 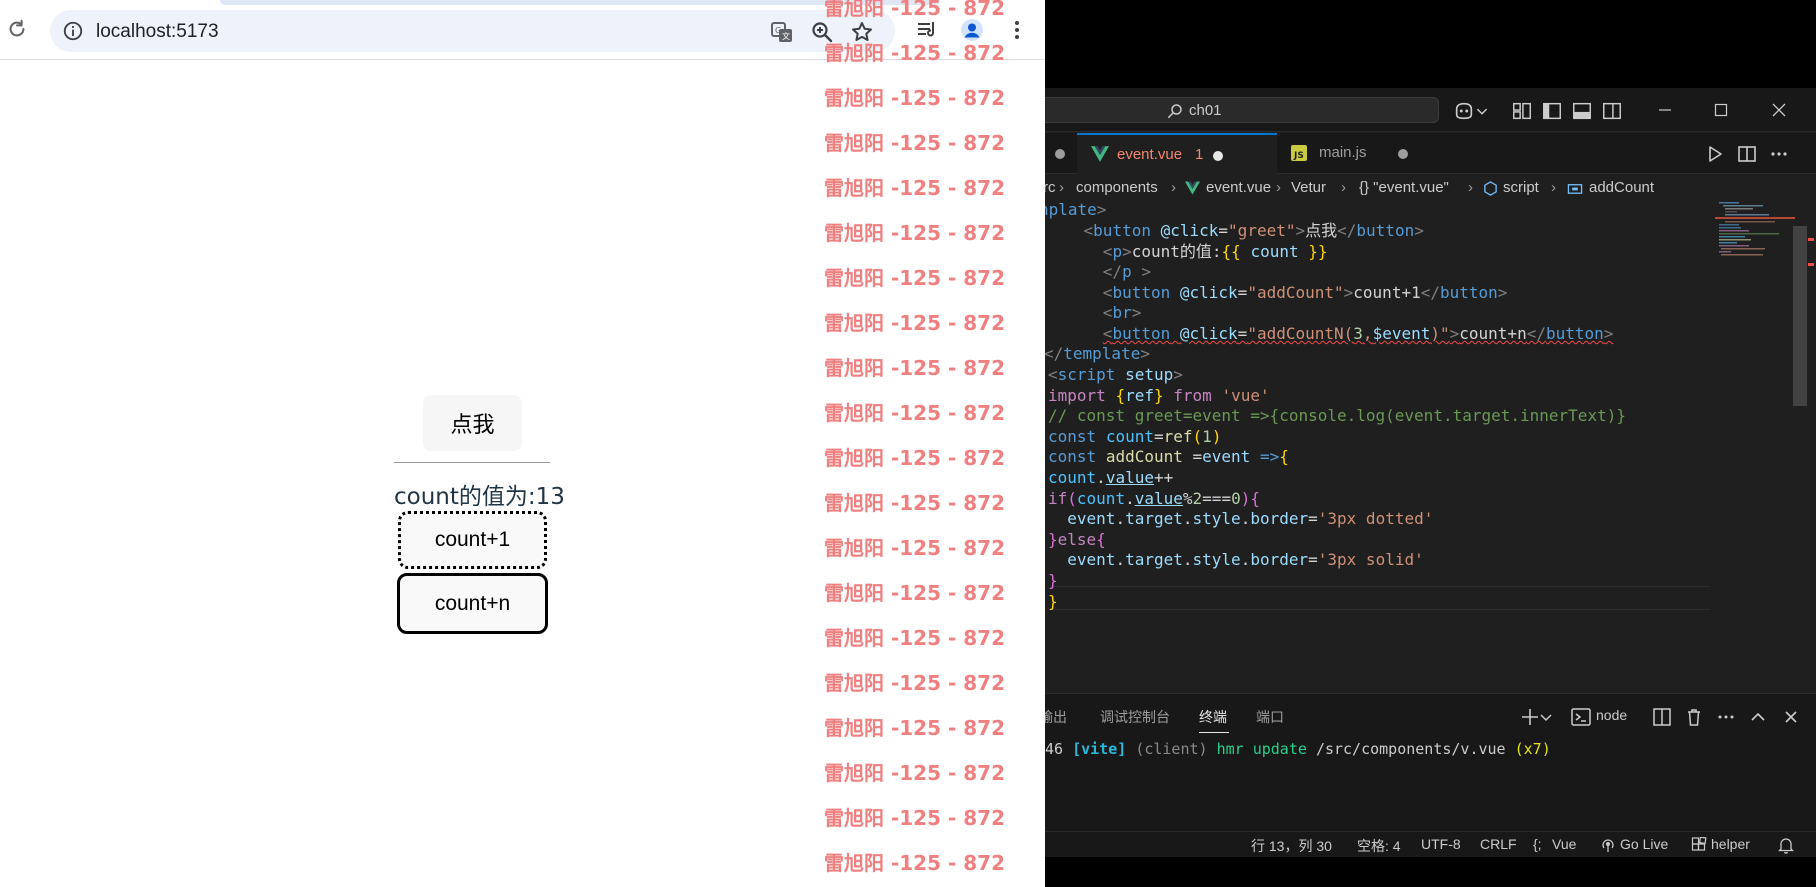 I want to click on terminal-icon, so click(x=1581, y=717).